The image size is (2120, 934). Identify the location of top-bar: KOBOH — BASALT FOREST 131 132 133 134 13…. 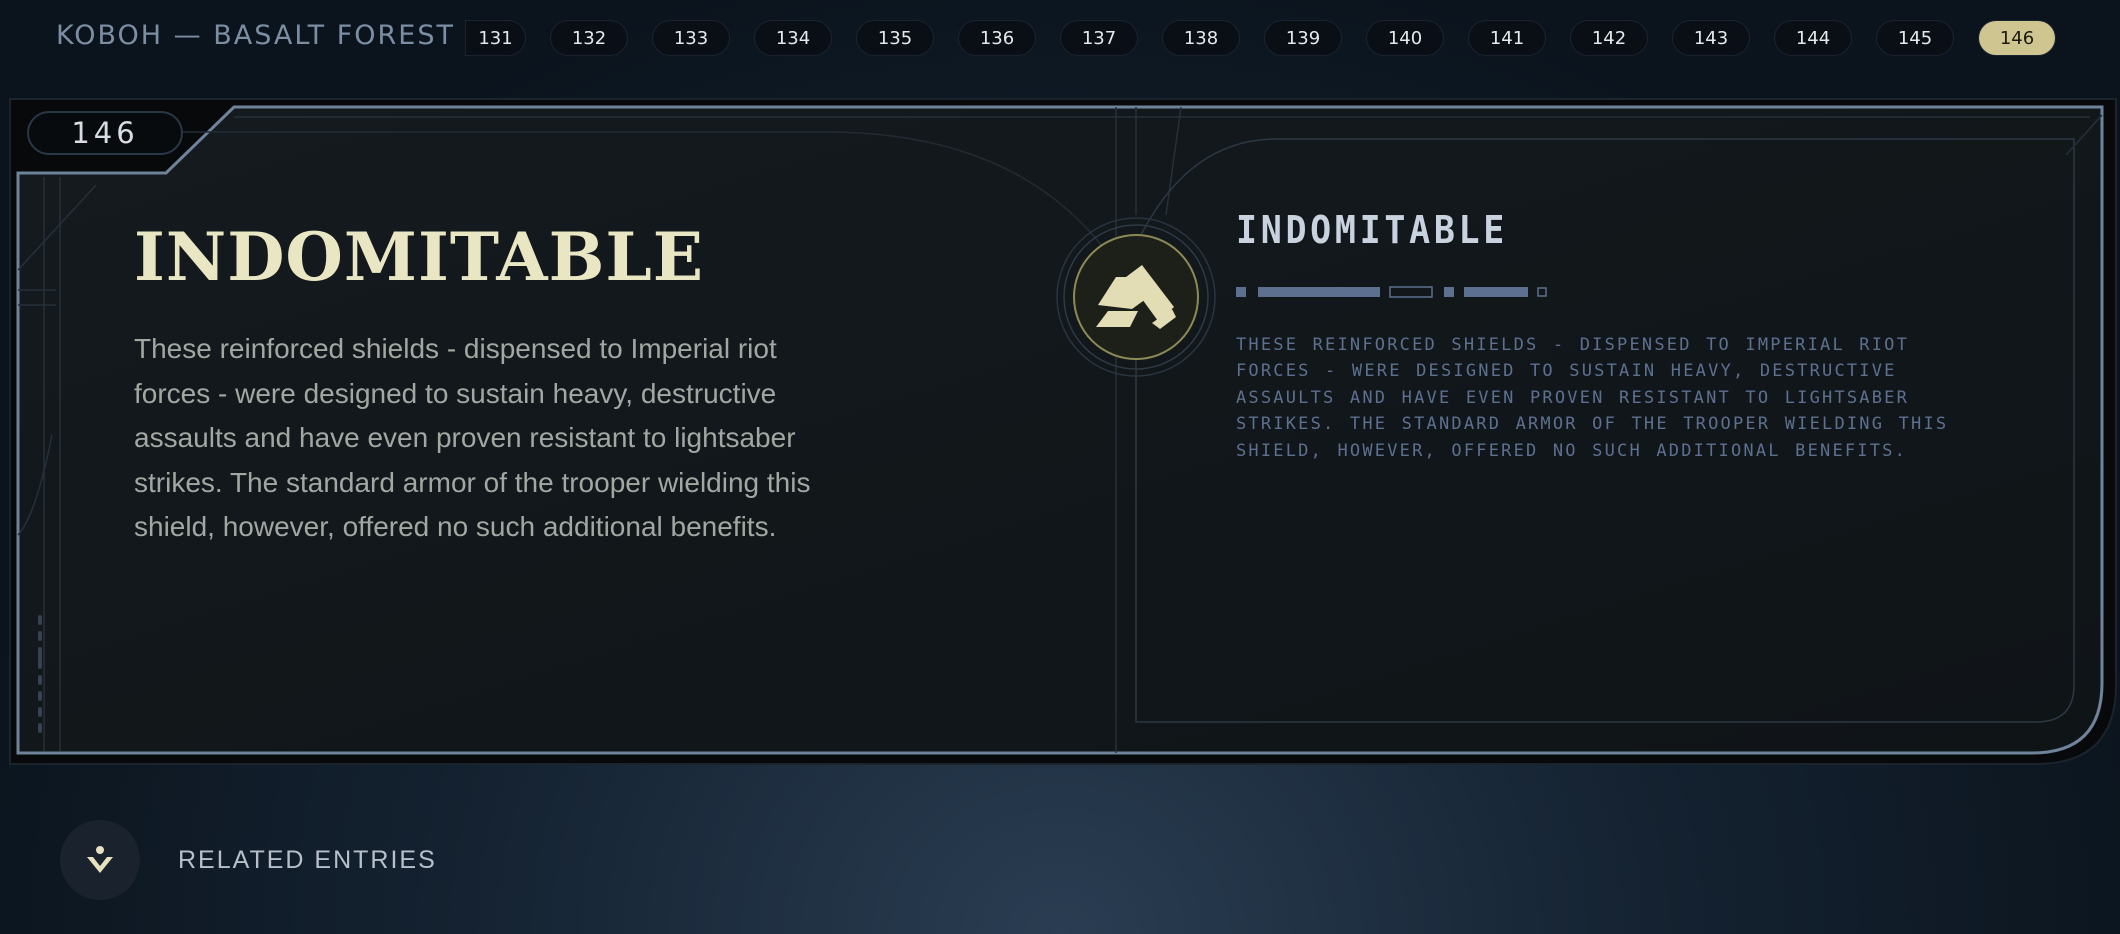
(1060, 39).